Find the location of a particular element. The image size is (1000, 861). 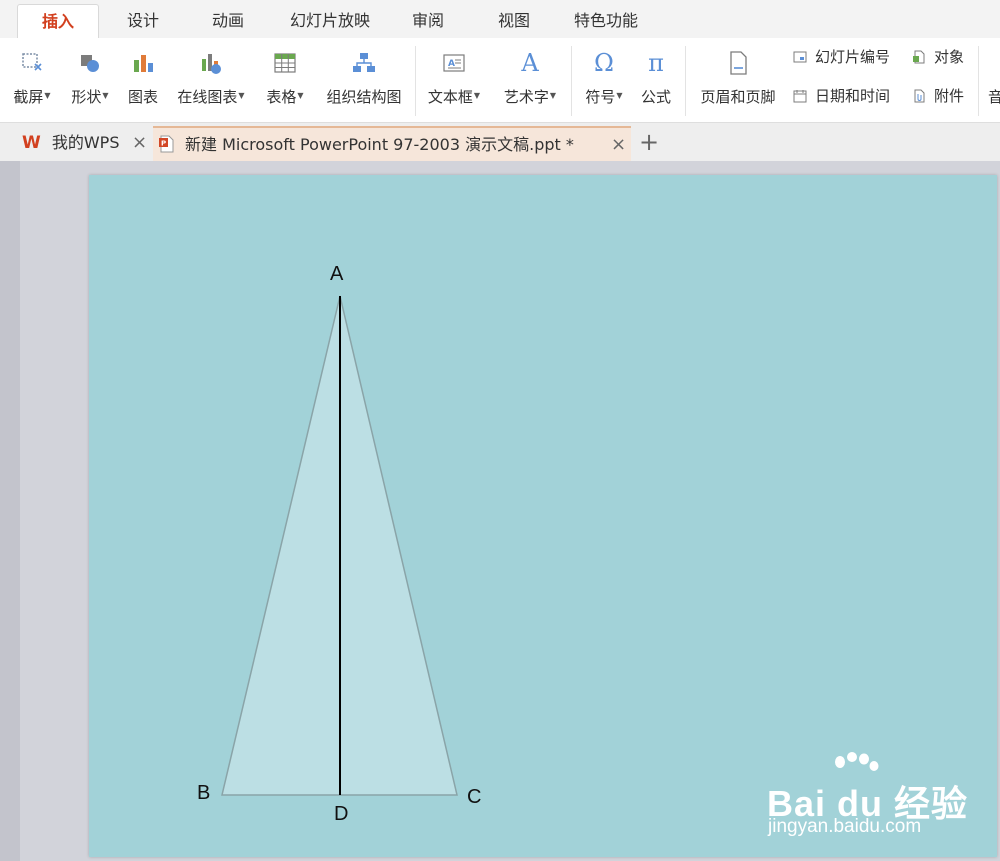

watermark-url: jingyan.baidu.com is located at coordinates (845, 826).